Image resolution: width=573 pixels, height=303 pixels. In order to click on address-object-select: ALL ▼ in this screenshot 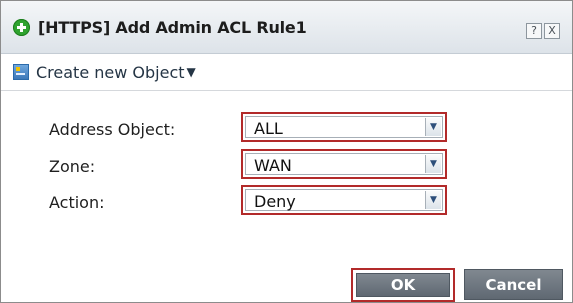, I will do `click(344, 127)`.